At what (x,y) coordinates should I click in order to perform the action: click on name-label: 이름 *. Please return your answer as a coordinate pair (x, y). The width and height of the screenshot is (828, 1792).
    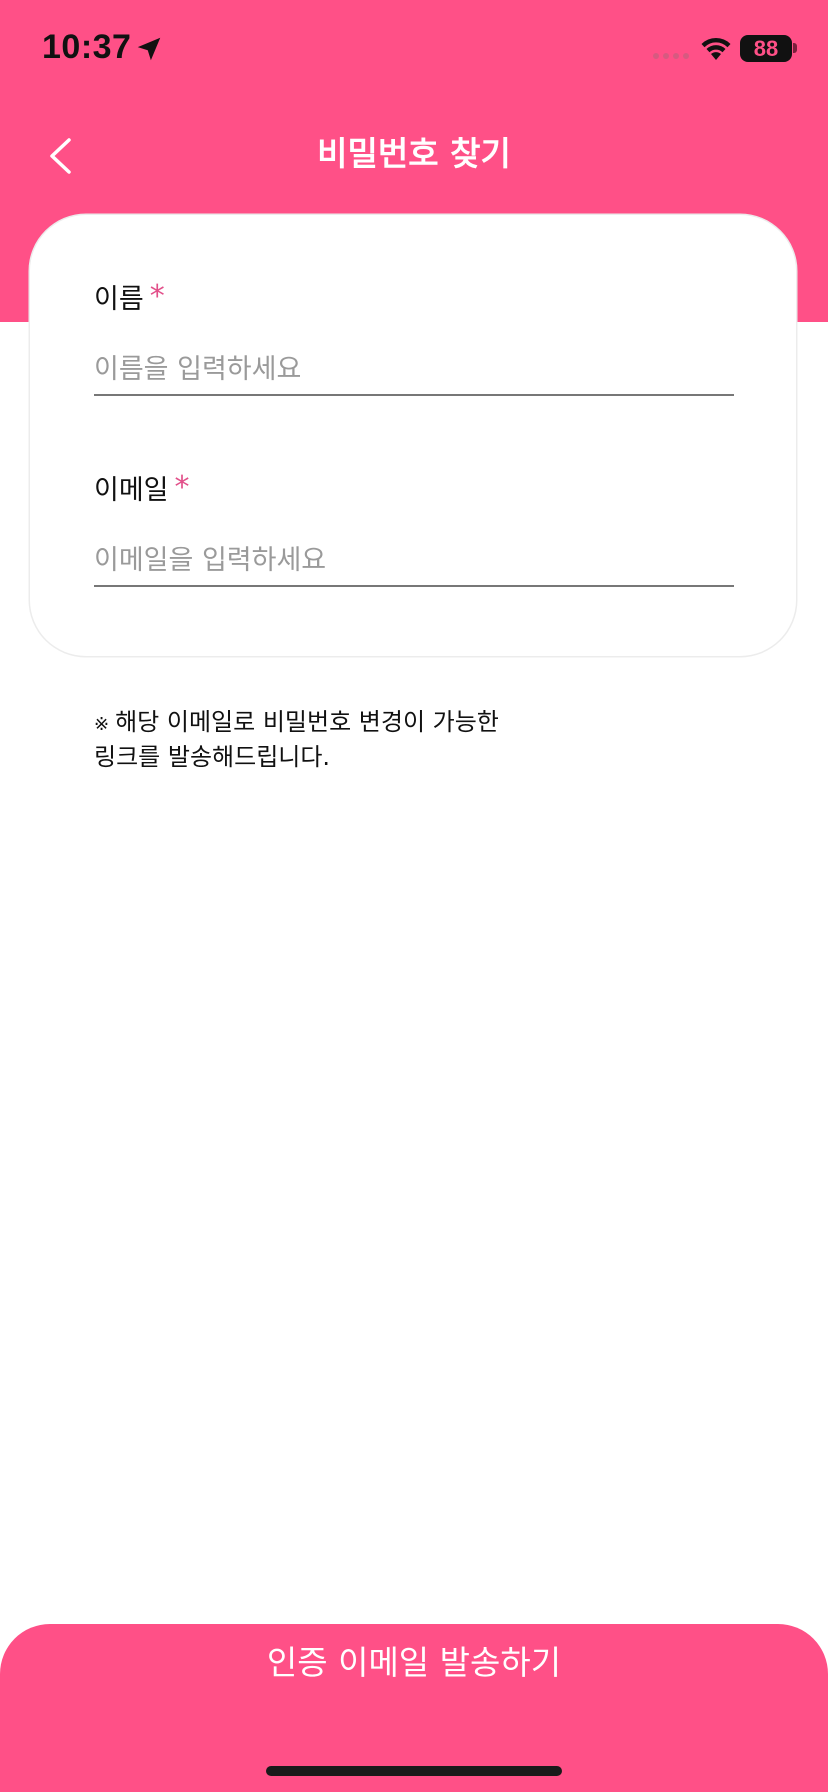
    Looking at the image, I should click on (129, 298).